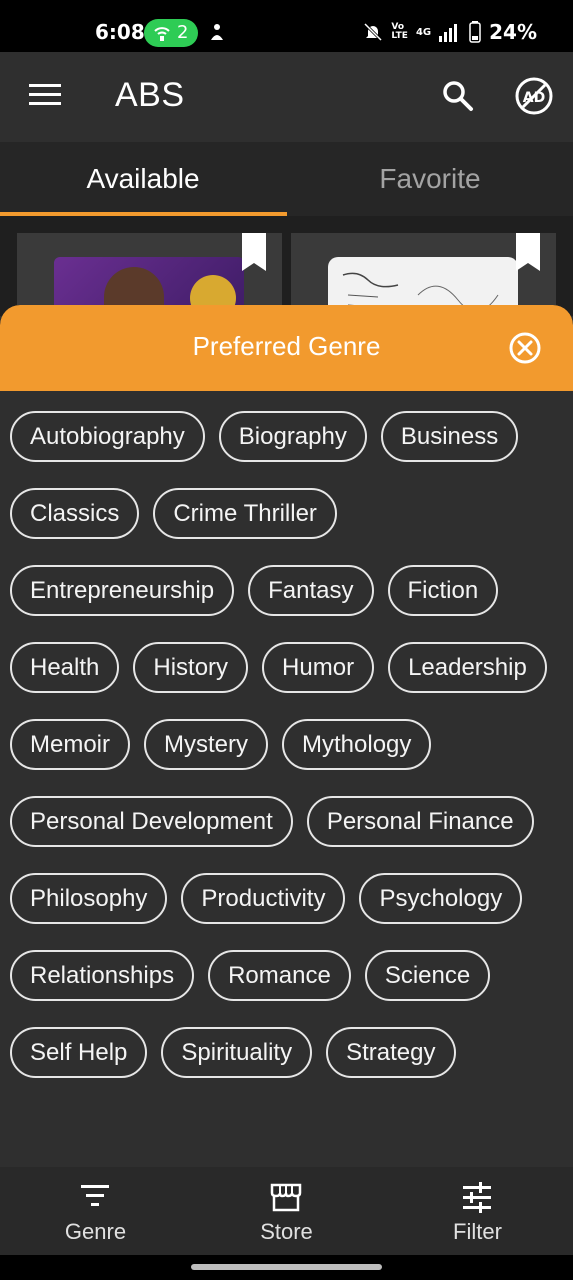 Image resolution: width=573 pixels, height=1280 pixels. What do you see at coordinates (79, 1052) in the screenshot?
I see `genre-chip: Self Help` at bounding box center [79, 1052].